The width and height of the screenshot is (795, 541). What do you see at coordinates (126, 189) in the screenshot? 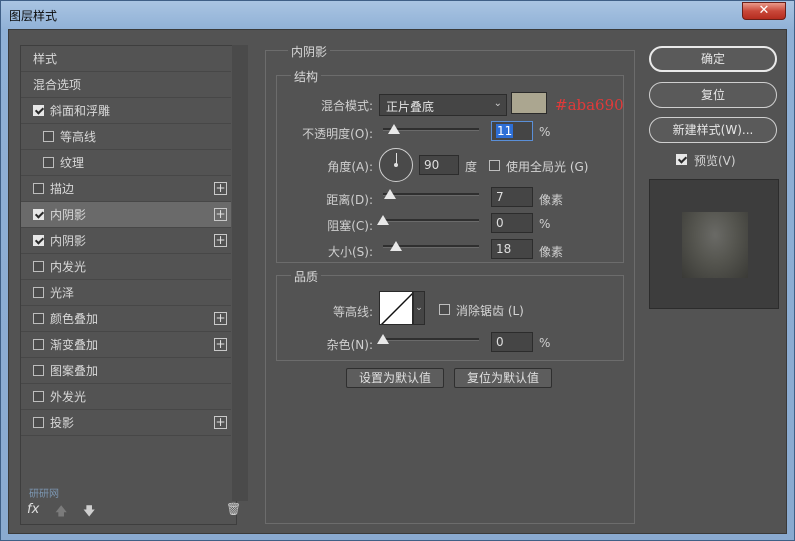
I see `style-item: 描边 +` at bounding box center [126, 189].